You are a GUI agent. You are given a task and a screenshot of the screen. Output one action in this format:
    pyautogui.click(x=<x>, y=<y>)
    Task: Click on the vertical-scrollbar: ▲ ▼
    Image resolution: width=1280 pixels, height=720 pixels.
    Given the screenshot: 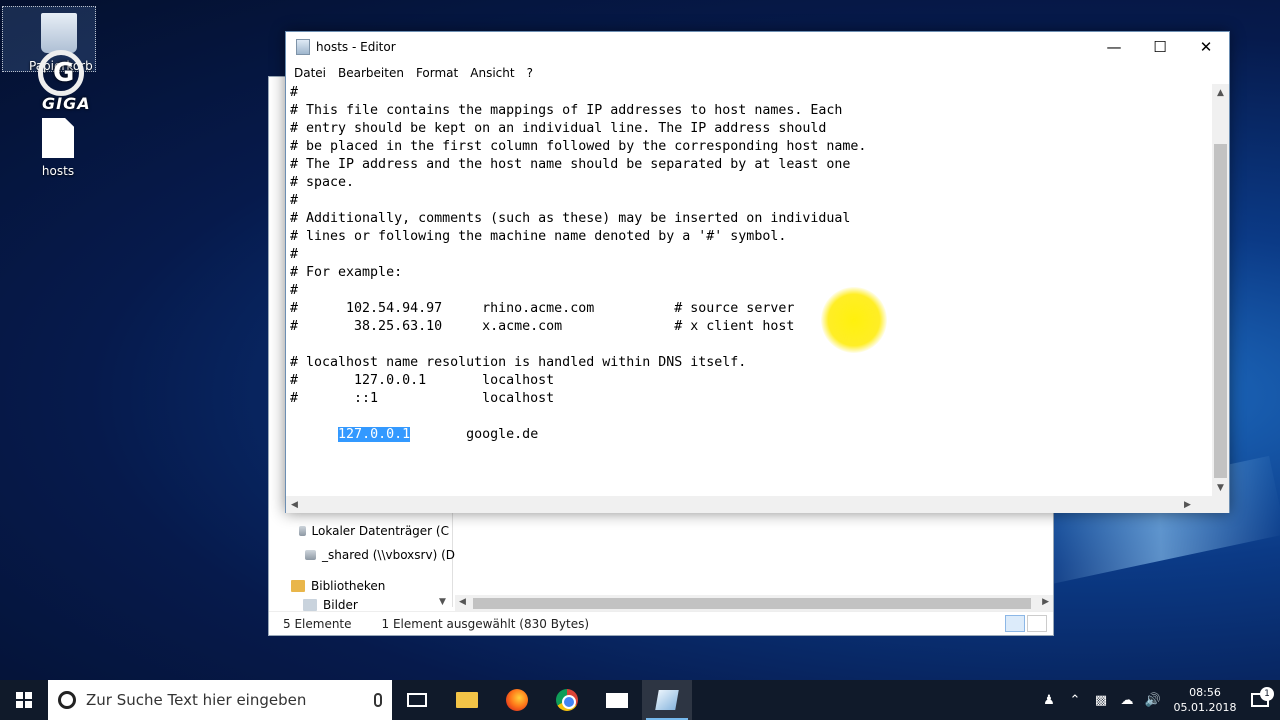 What is the action you would take?
    pyautogui.click(x=1220, y=290)
    